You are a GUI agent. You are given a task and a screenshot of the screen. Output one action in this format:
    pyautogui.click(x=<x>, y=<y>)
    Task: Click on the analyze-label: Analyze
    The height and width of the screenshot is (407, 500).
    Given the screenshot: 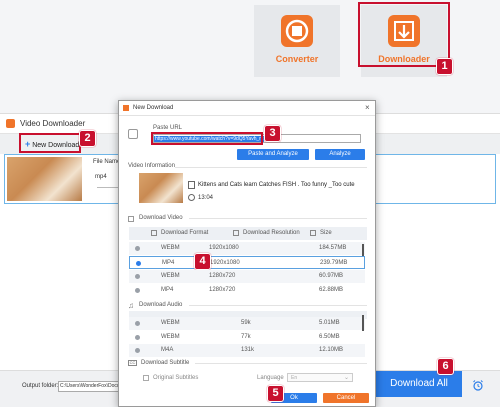 What is the action you would take?
    pyautogui.click(x=340, y=154)
    